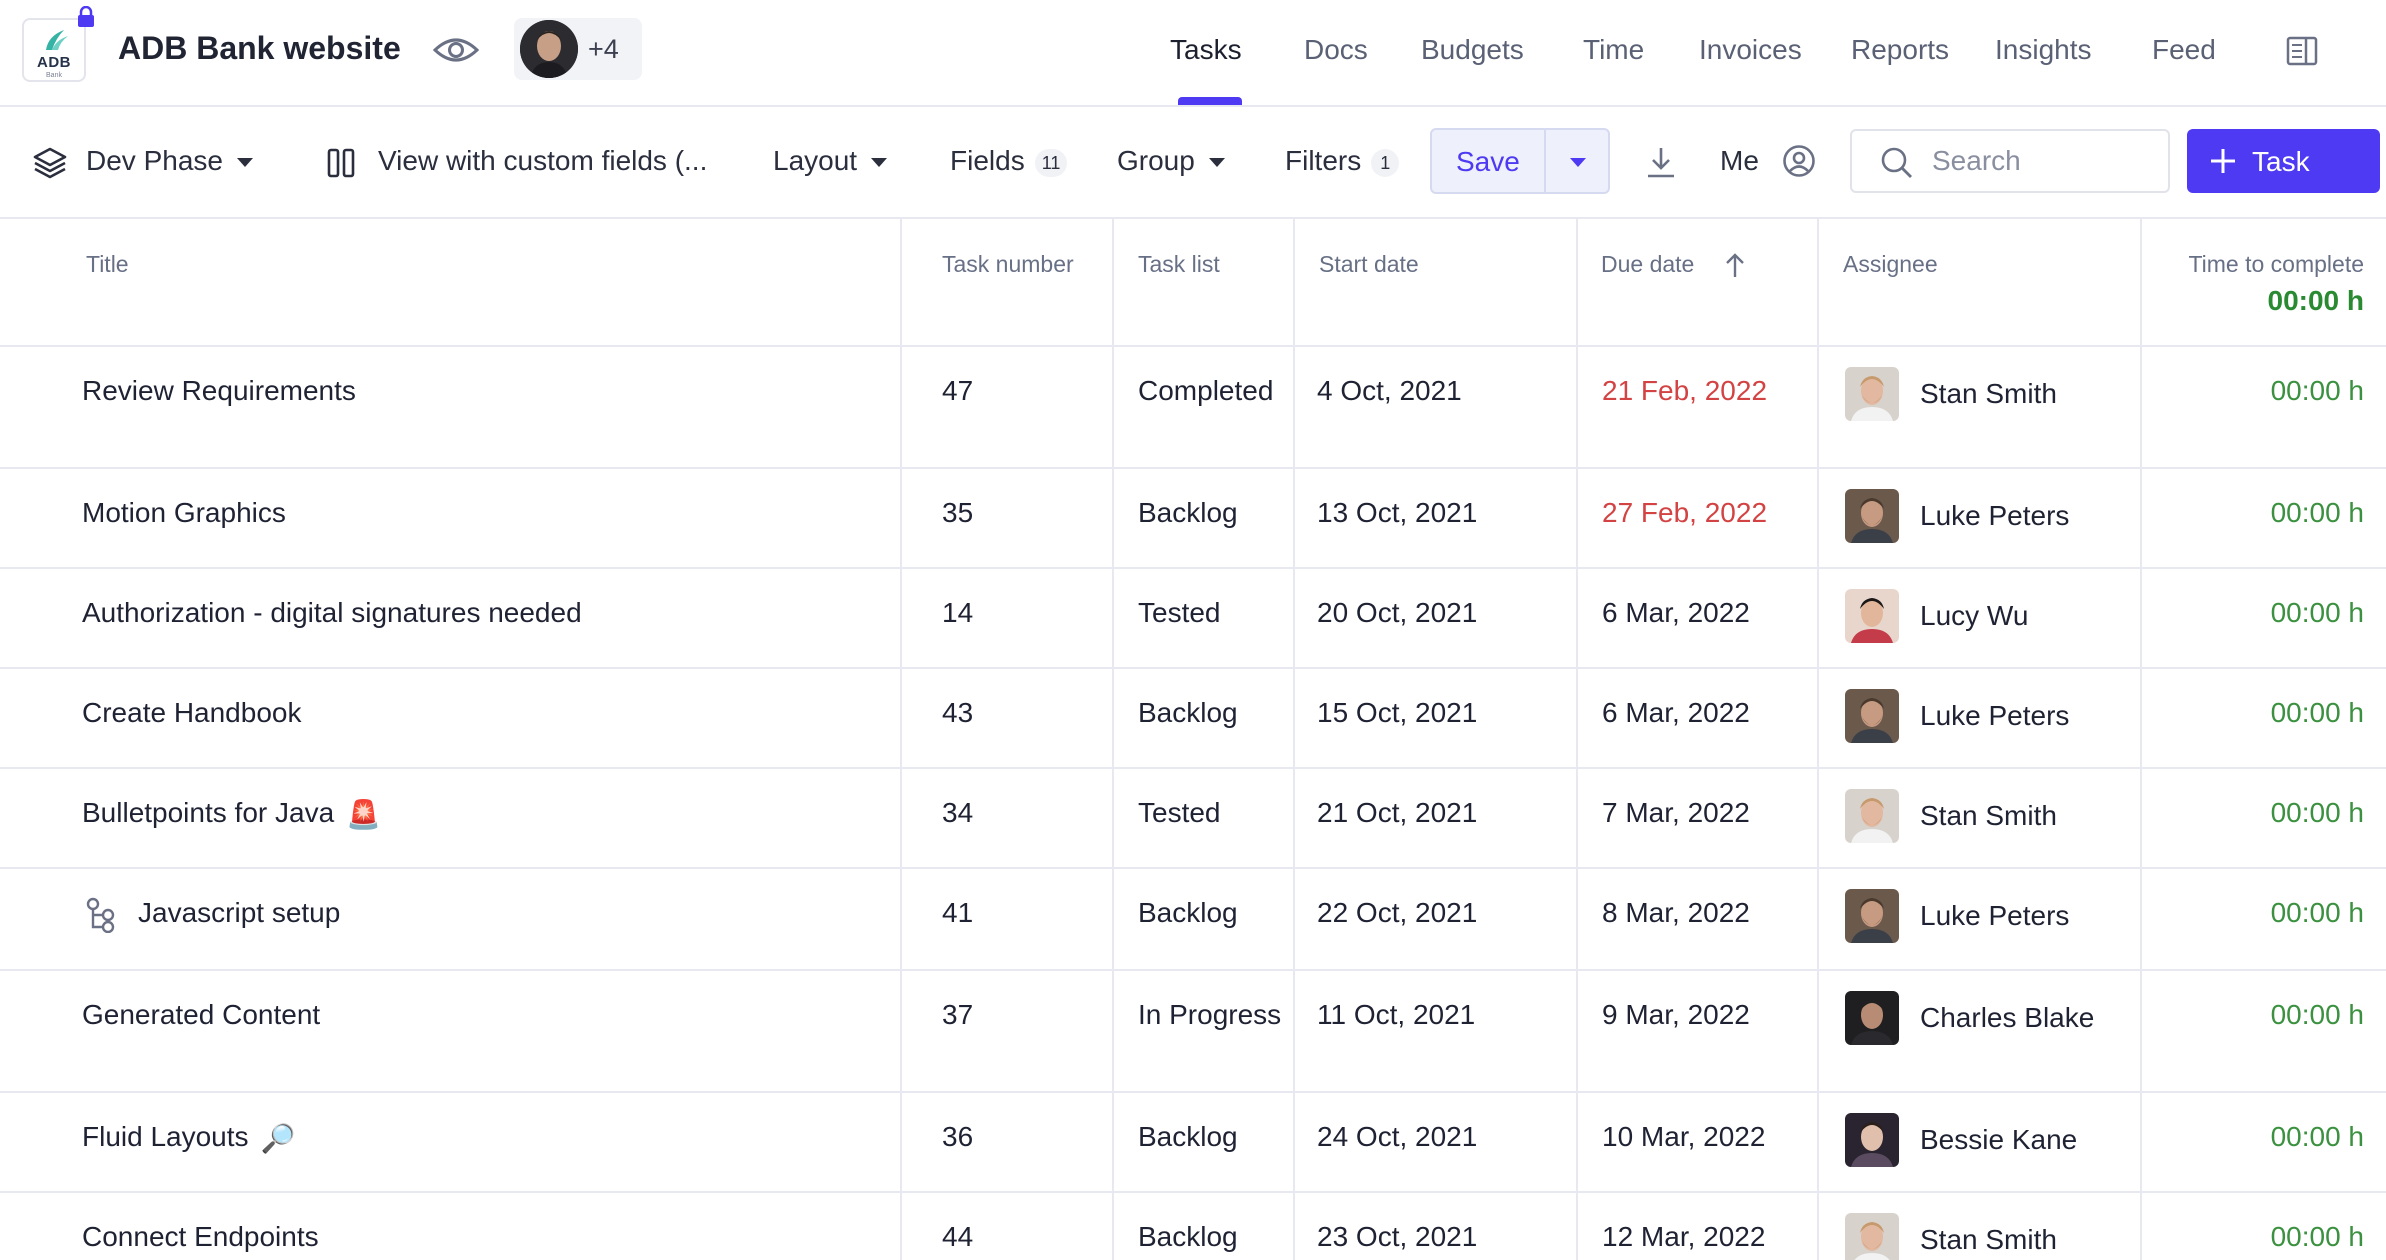 The height and width of the screenshot is (1260, 2386). I want to click on due-date: 10 Mar, 2022, so click(1683, 1137).